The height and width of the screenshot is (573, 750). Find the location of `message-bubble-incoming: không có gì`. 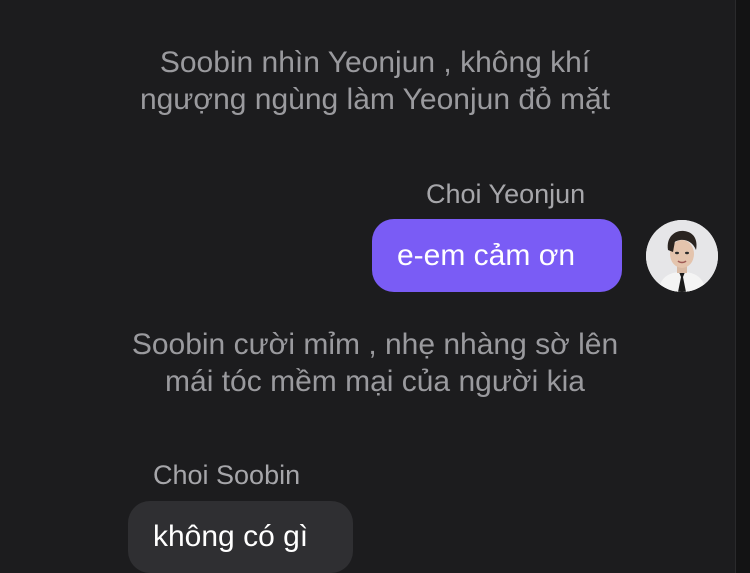

message-bubble-incoming: không có gì is located at coordinates (240, 537).